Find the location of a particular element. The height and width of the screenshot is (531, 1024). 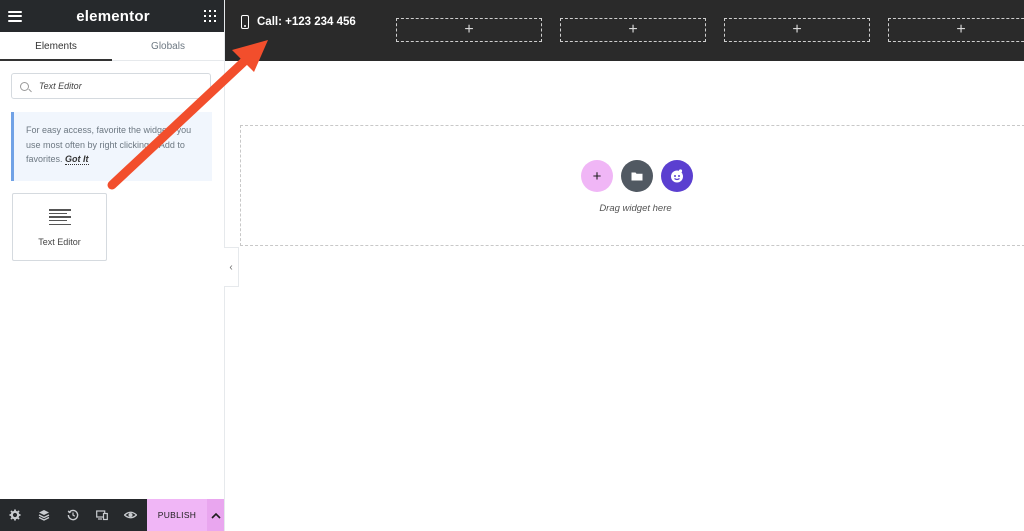

add-section-button: + is located at coordinates (597, 176).